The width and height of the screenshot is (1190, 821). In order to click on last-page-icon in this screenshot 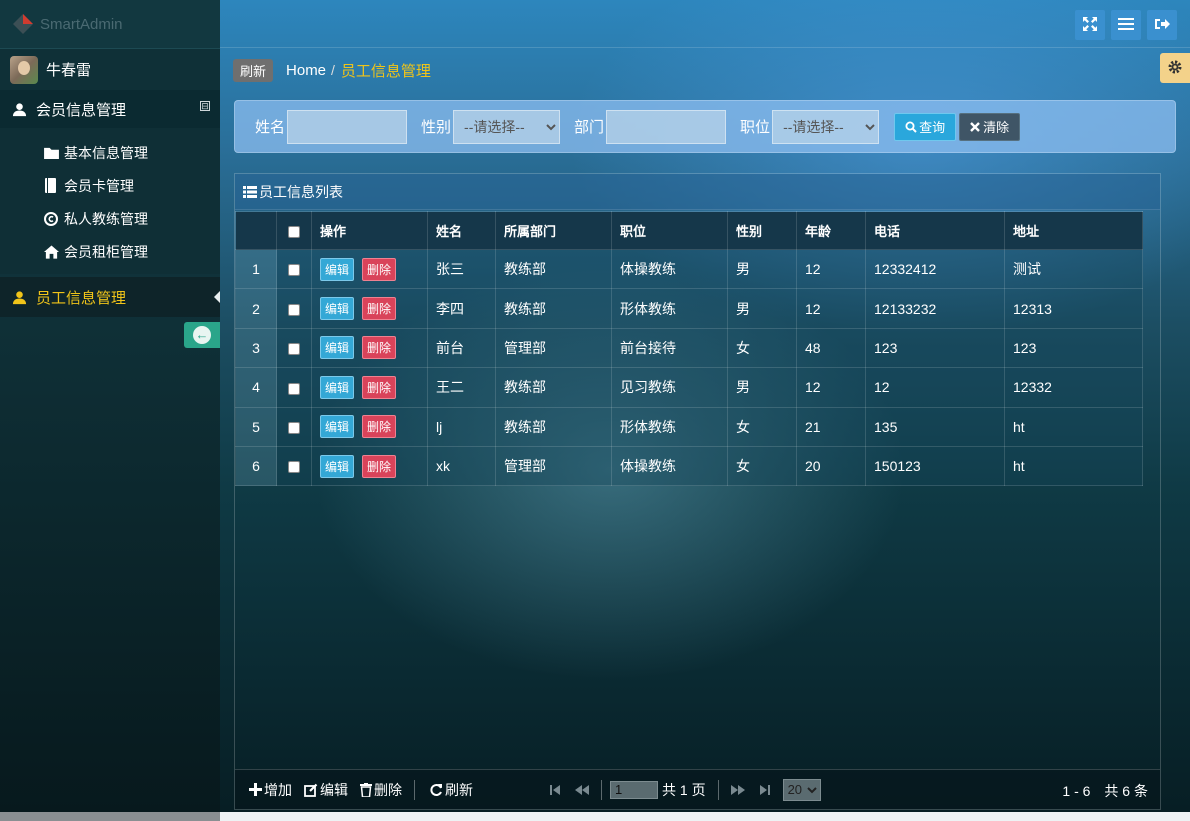, I will do `click(765, 790)`.